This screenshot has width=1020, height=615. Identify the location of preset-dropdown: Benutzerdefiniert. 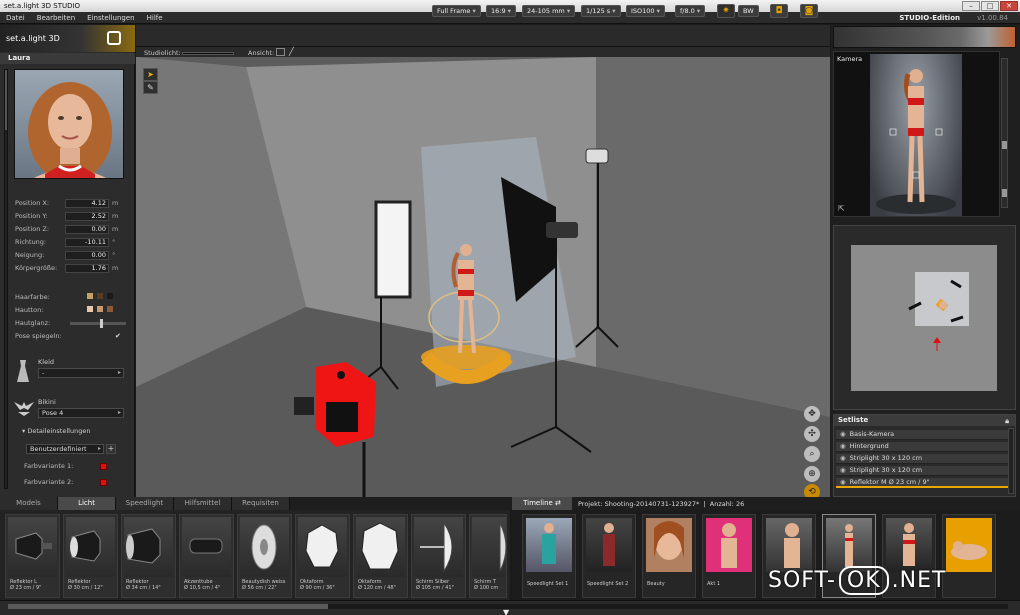
(65, 449).